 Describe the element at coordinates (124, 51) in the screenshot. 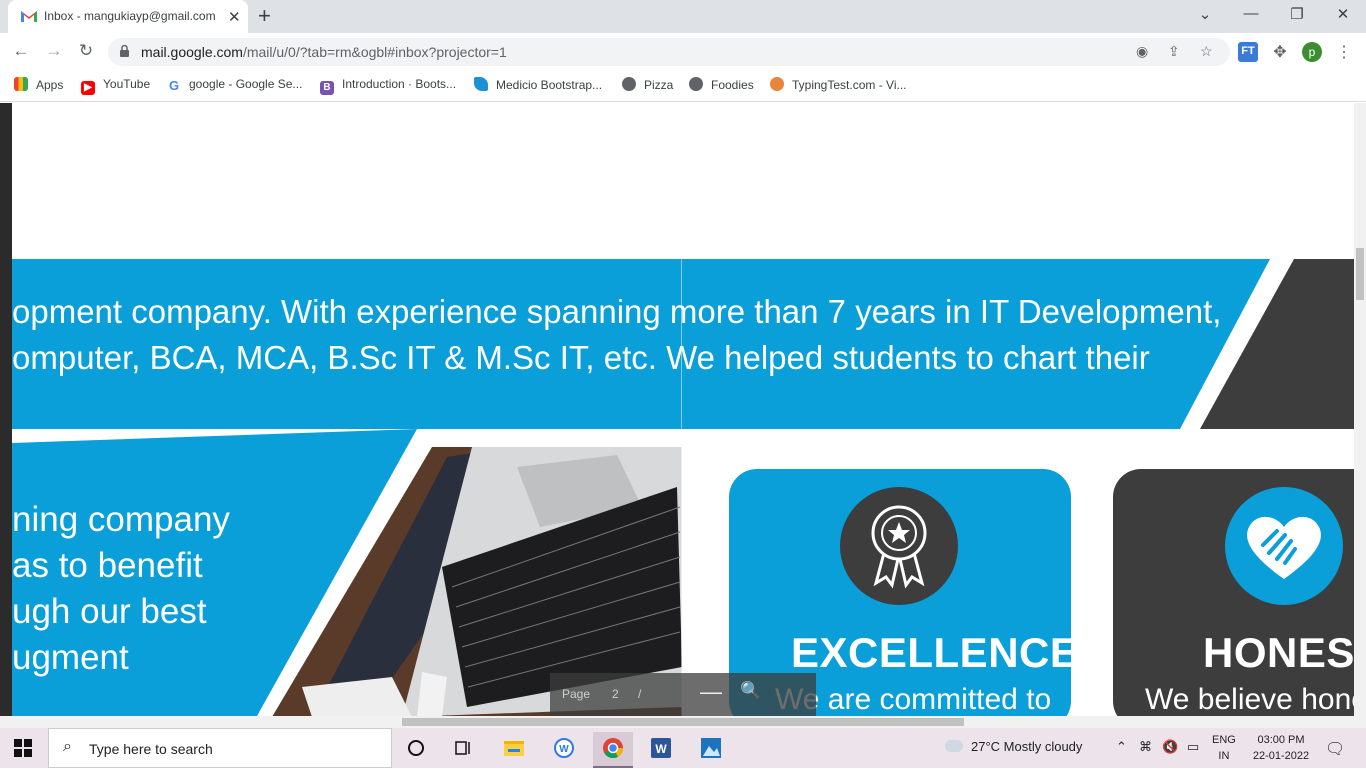

I see `lock-icon` at that location.